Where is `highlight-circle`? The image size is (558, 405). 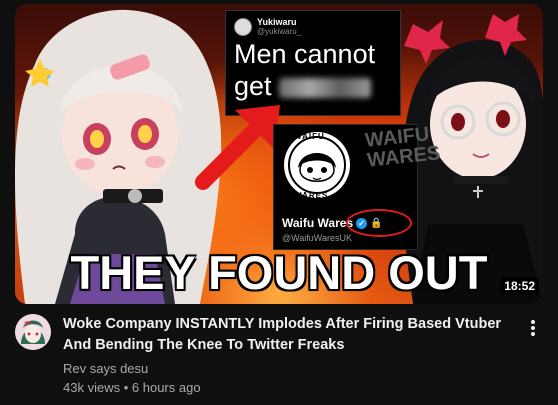
highlight-circle is located at coordinates (379, 223).